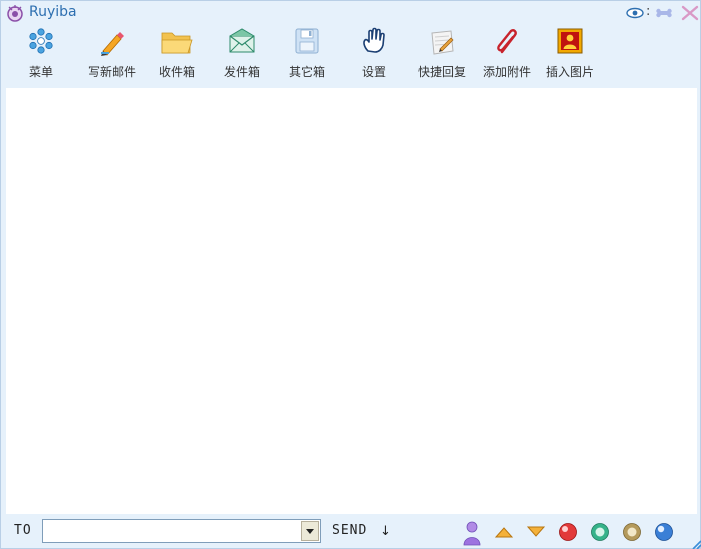  Describe the element at coordinates (632, 532) in the screenshot. I see `gold-ball-icon` at that location.